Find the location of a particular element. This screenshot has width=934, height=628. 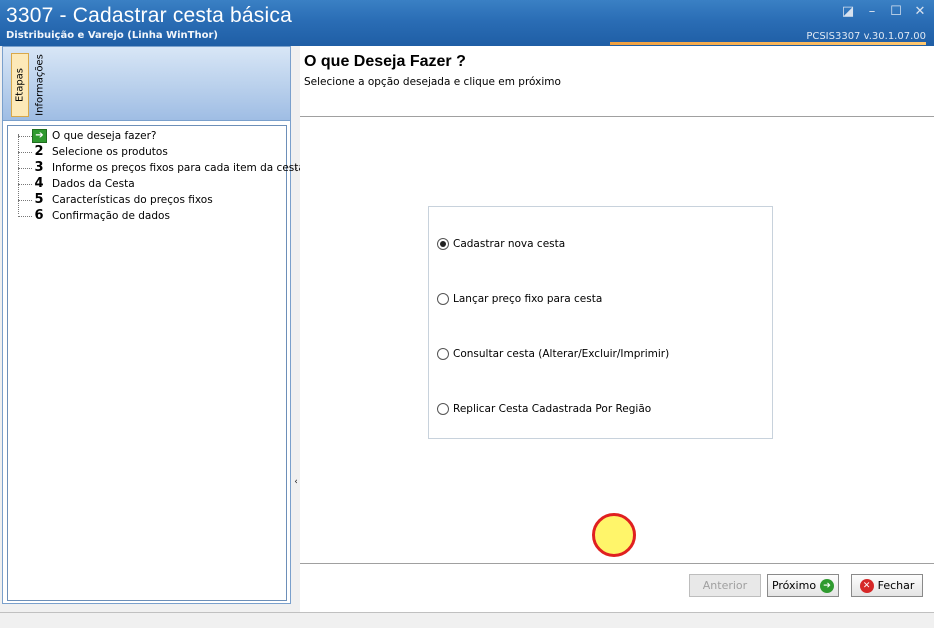

step-number: 2 is located at coordinates (39, 151).